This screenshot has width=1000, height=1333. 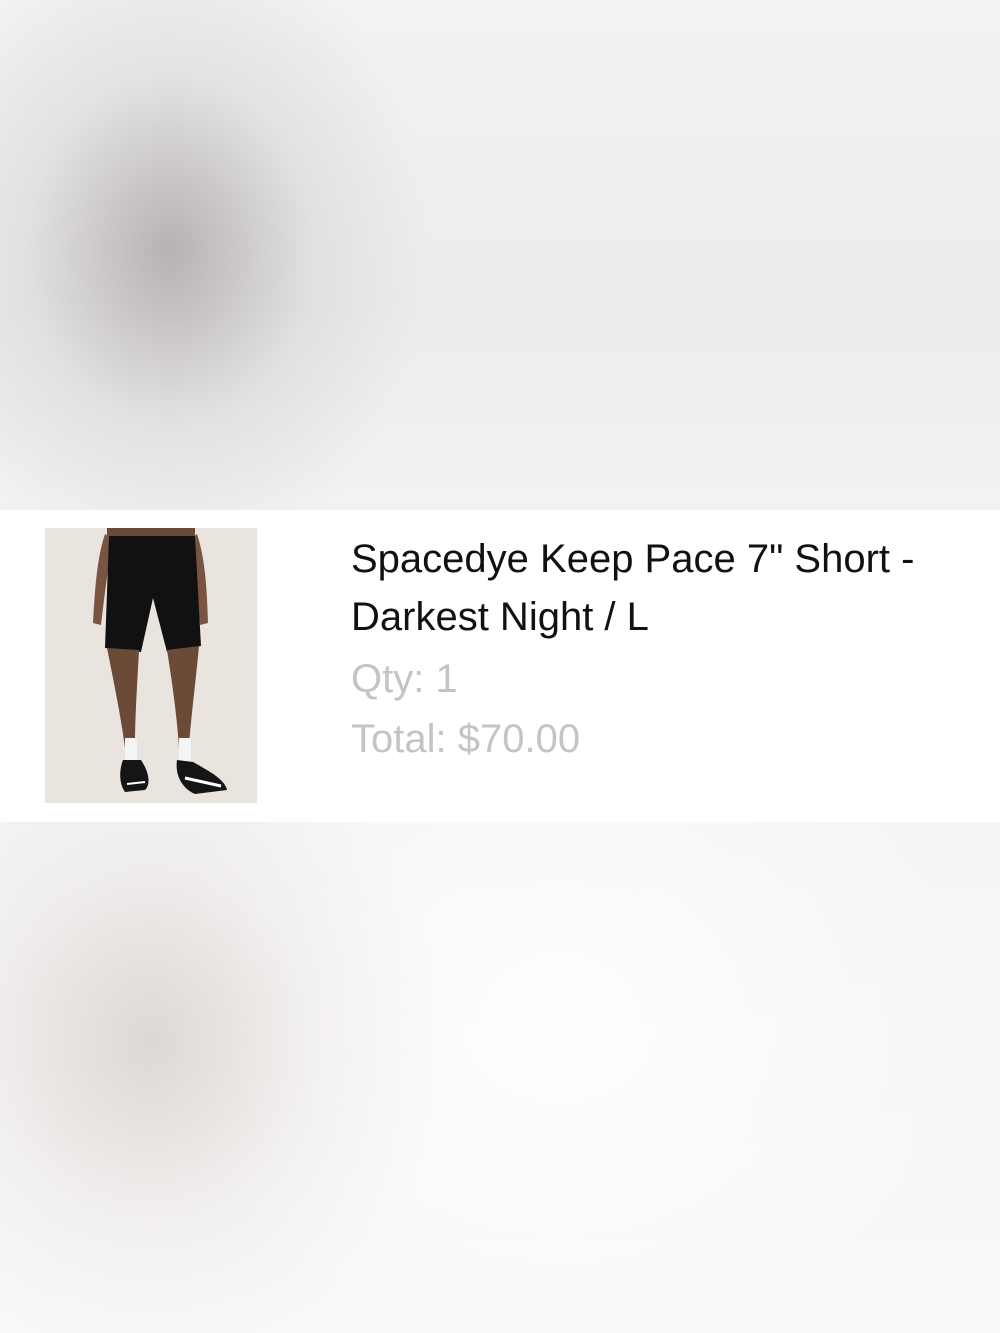 What do you see at coordinates (404, 679) in the screenshot?
I see `quantity-label: Qty: 1` at bounding box center [404, 679].